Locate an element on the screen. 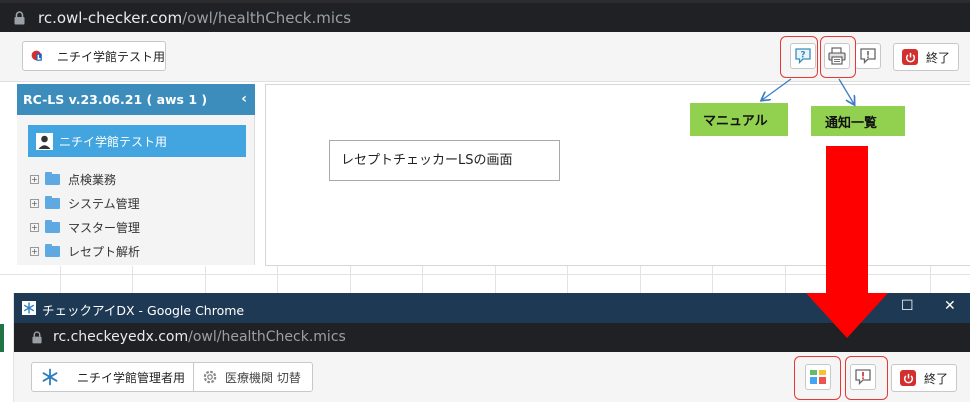 This screenshot has height=402, width=970. manual-pointer-arrow is located at coordinates (777, 89).